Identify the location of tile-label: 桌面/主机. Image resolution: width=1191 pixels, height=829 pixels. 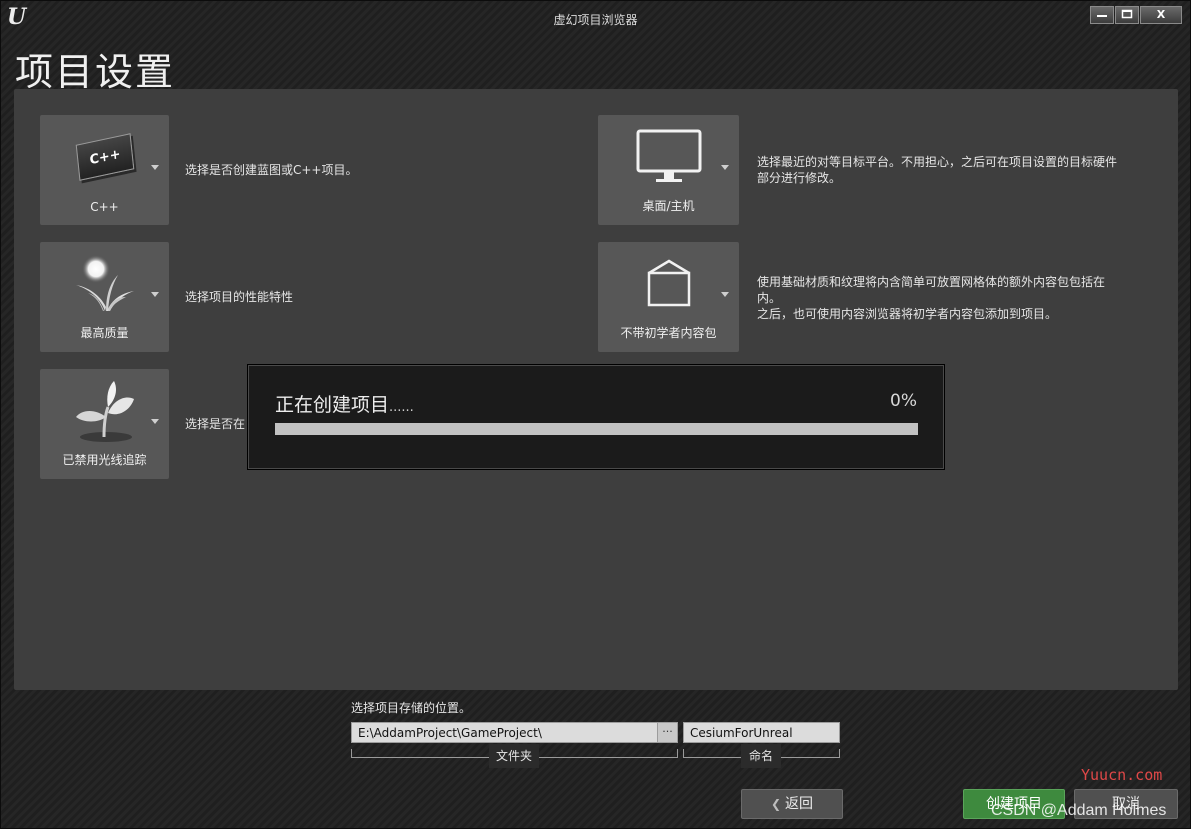
(668, 206).